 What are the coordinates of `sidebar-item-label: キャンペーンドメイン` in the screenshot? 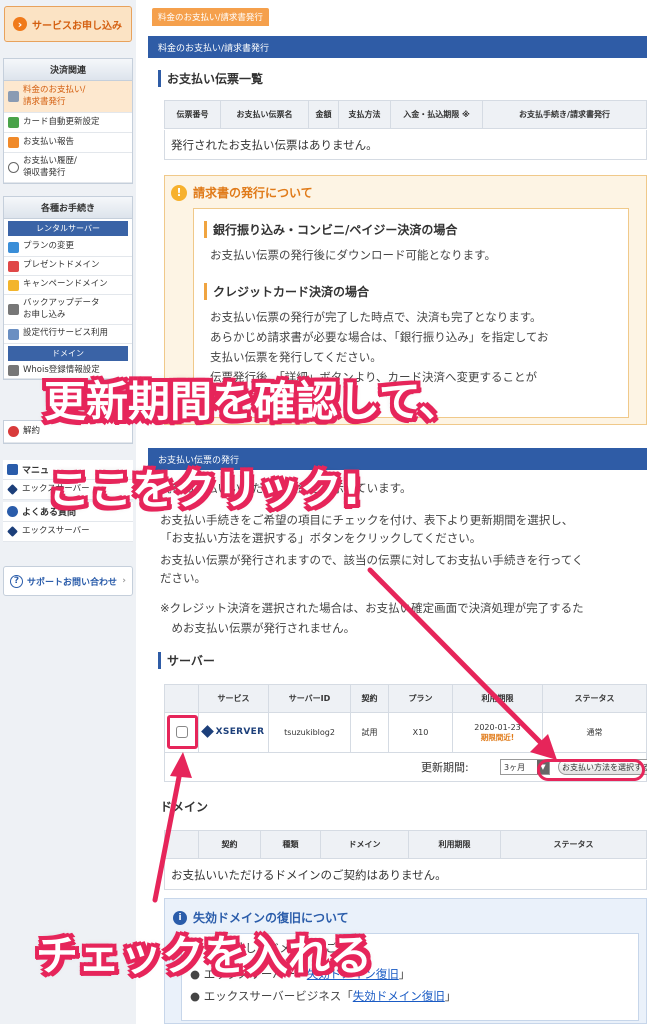 It's located at (65, 284).